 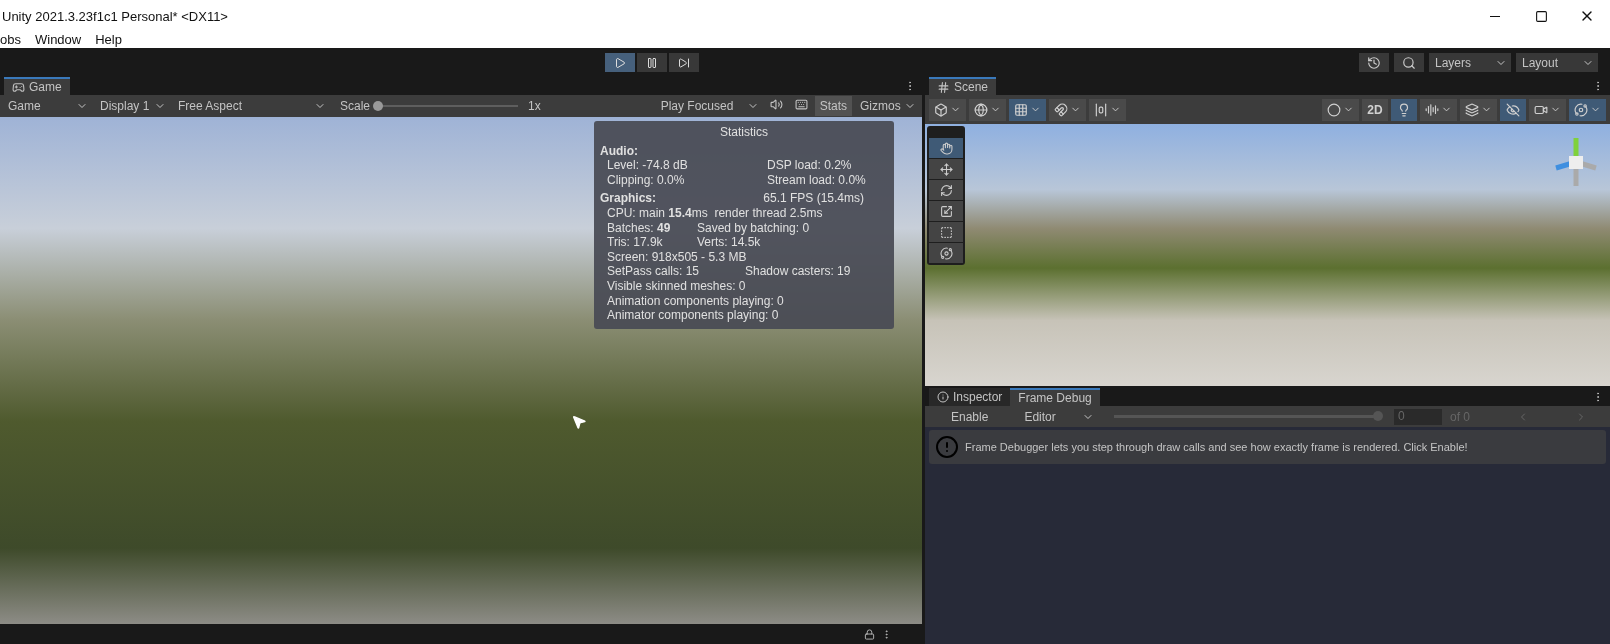 What do you see at coordinates (693, 315) in the screenshot?
I see `stat-text: Animator components playing: 0` at bounding box center [693, 315].